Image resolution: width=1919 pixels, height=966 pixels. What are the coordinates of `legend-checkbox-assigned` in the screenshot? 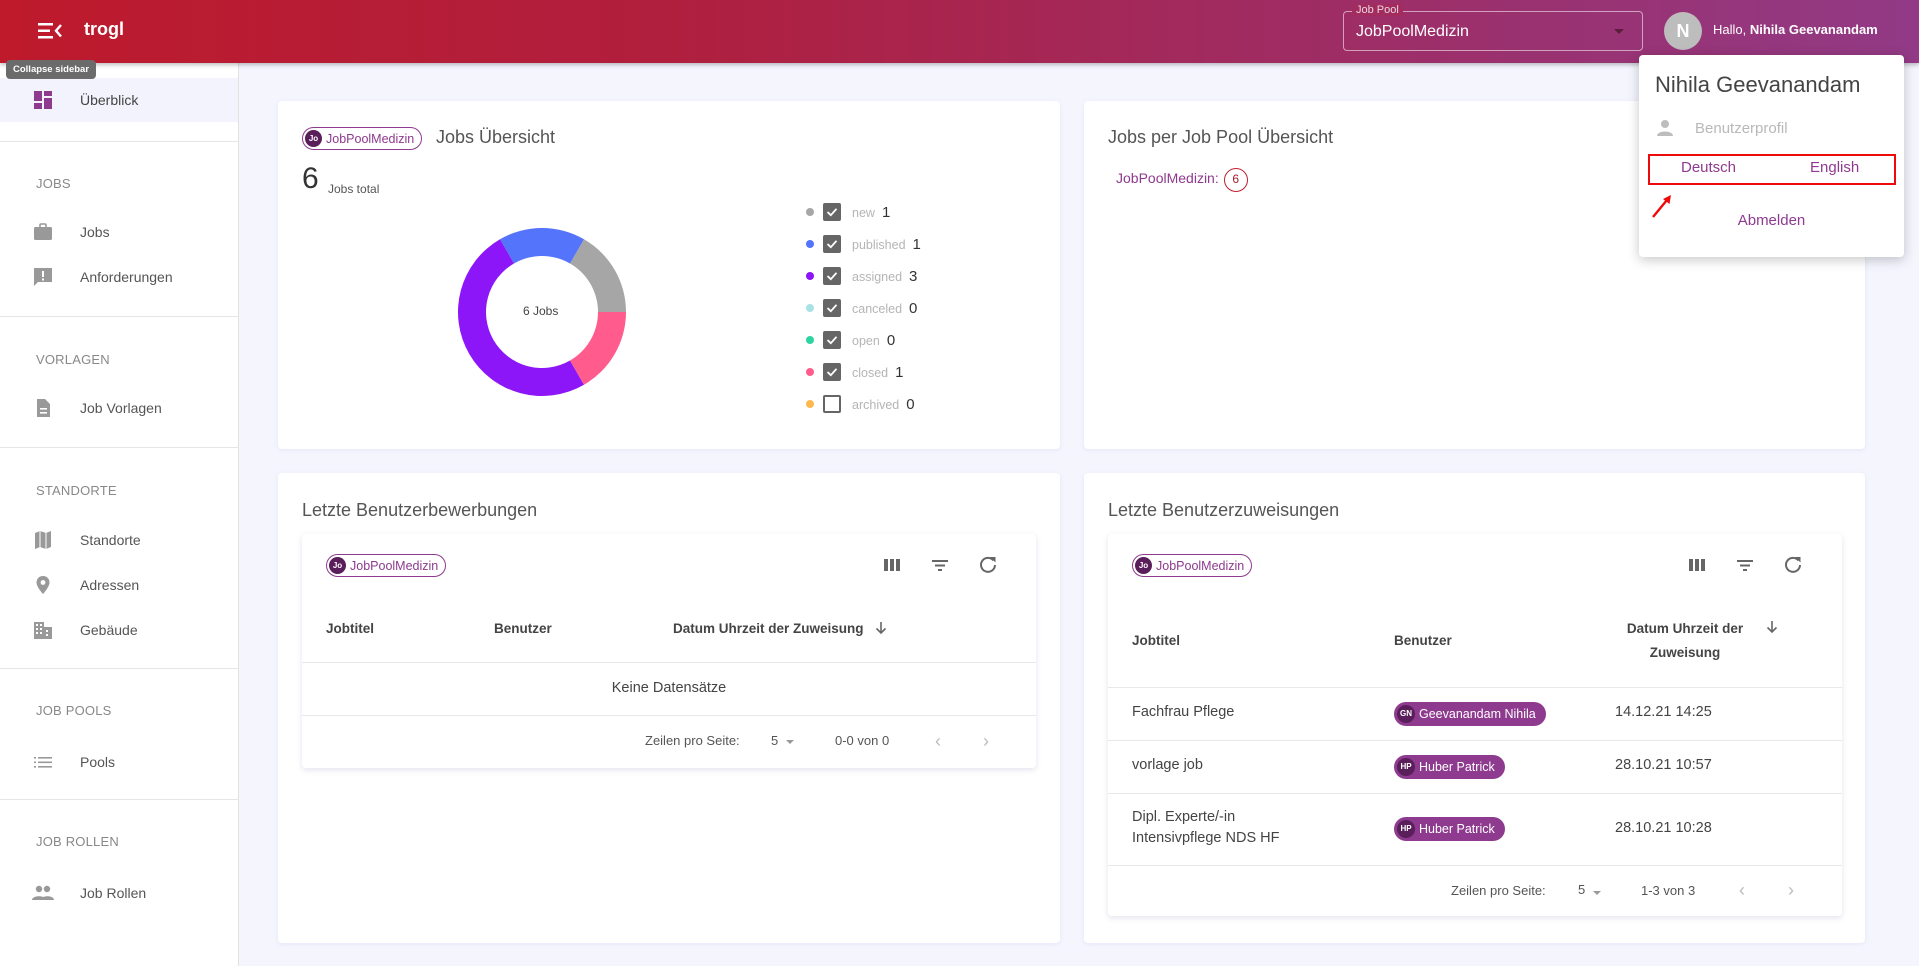 It's located at (832, 276).